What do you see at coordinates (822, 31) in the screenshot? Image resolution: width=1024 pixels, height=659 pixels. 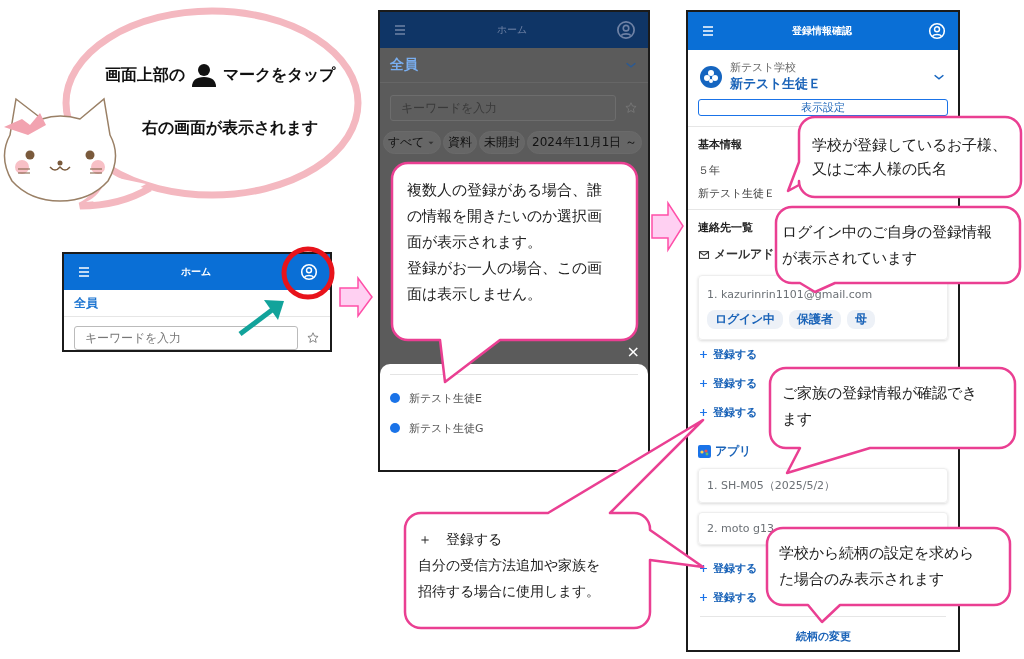 I see `screen-title: 登録情報確認` at bounding box center [822, 31].